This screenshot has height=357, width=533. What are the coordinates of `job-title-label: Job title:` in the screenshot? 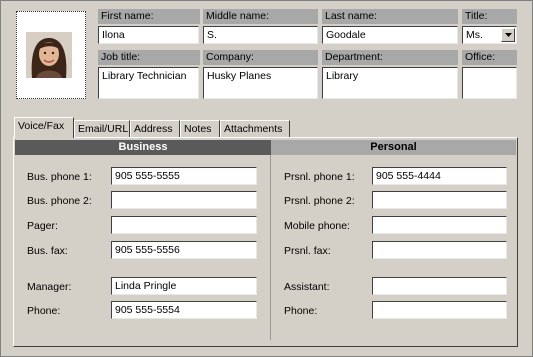 It's located at (149, 57).